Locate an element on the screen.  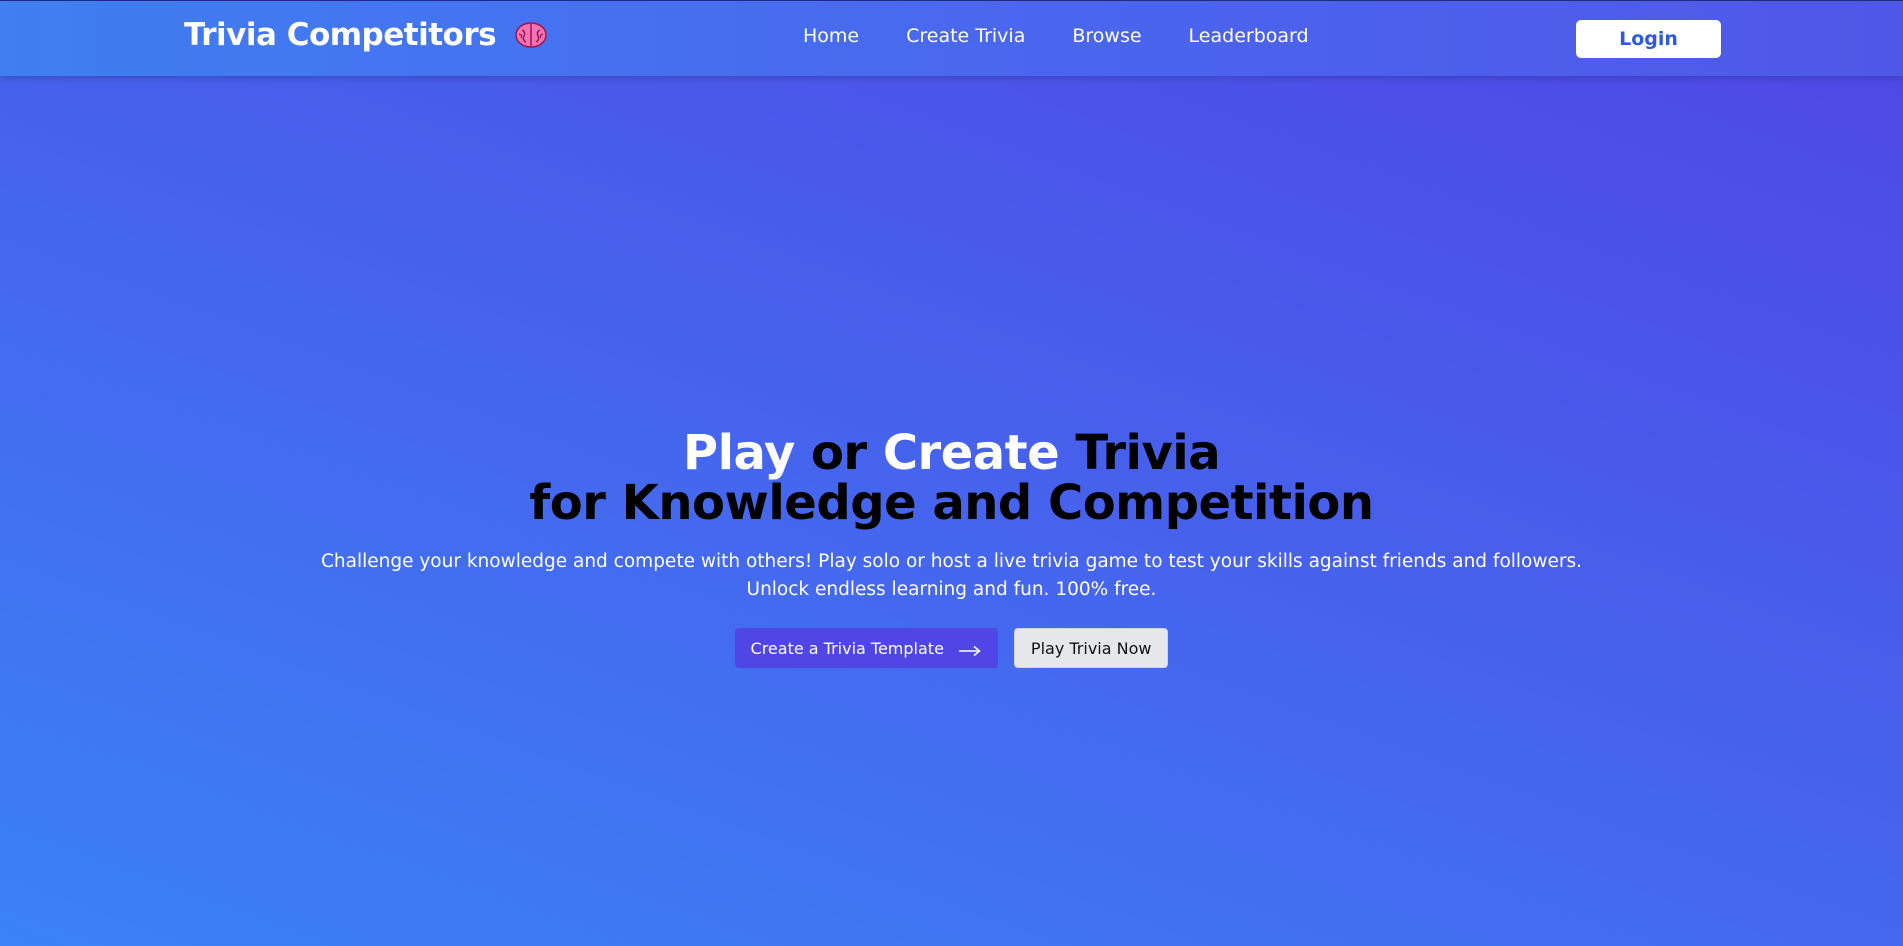
arrow-right-icon is located at coordinates (970, 649).